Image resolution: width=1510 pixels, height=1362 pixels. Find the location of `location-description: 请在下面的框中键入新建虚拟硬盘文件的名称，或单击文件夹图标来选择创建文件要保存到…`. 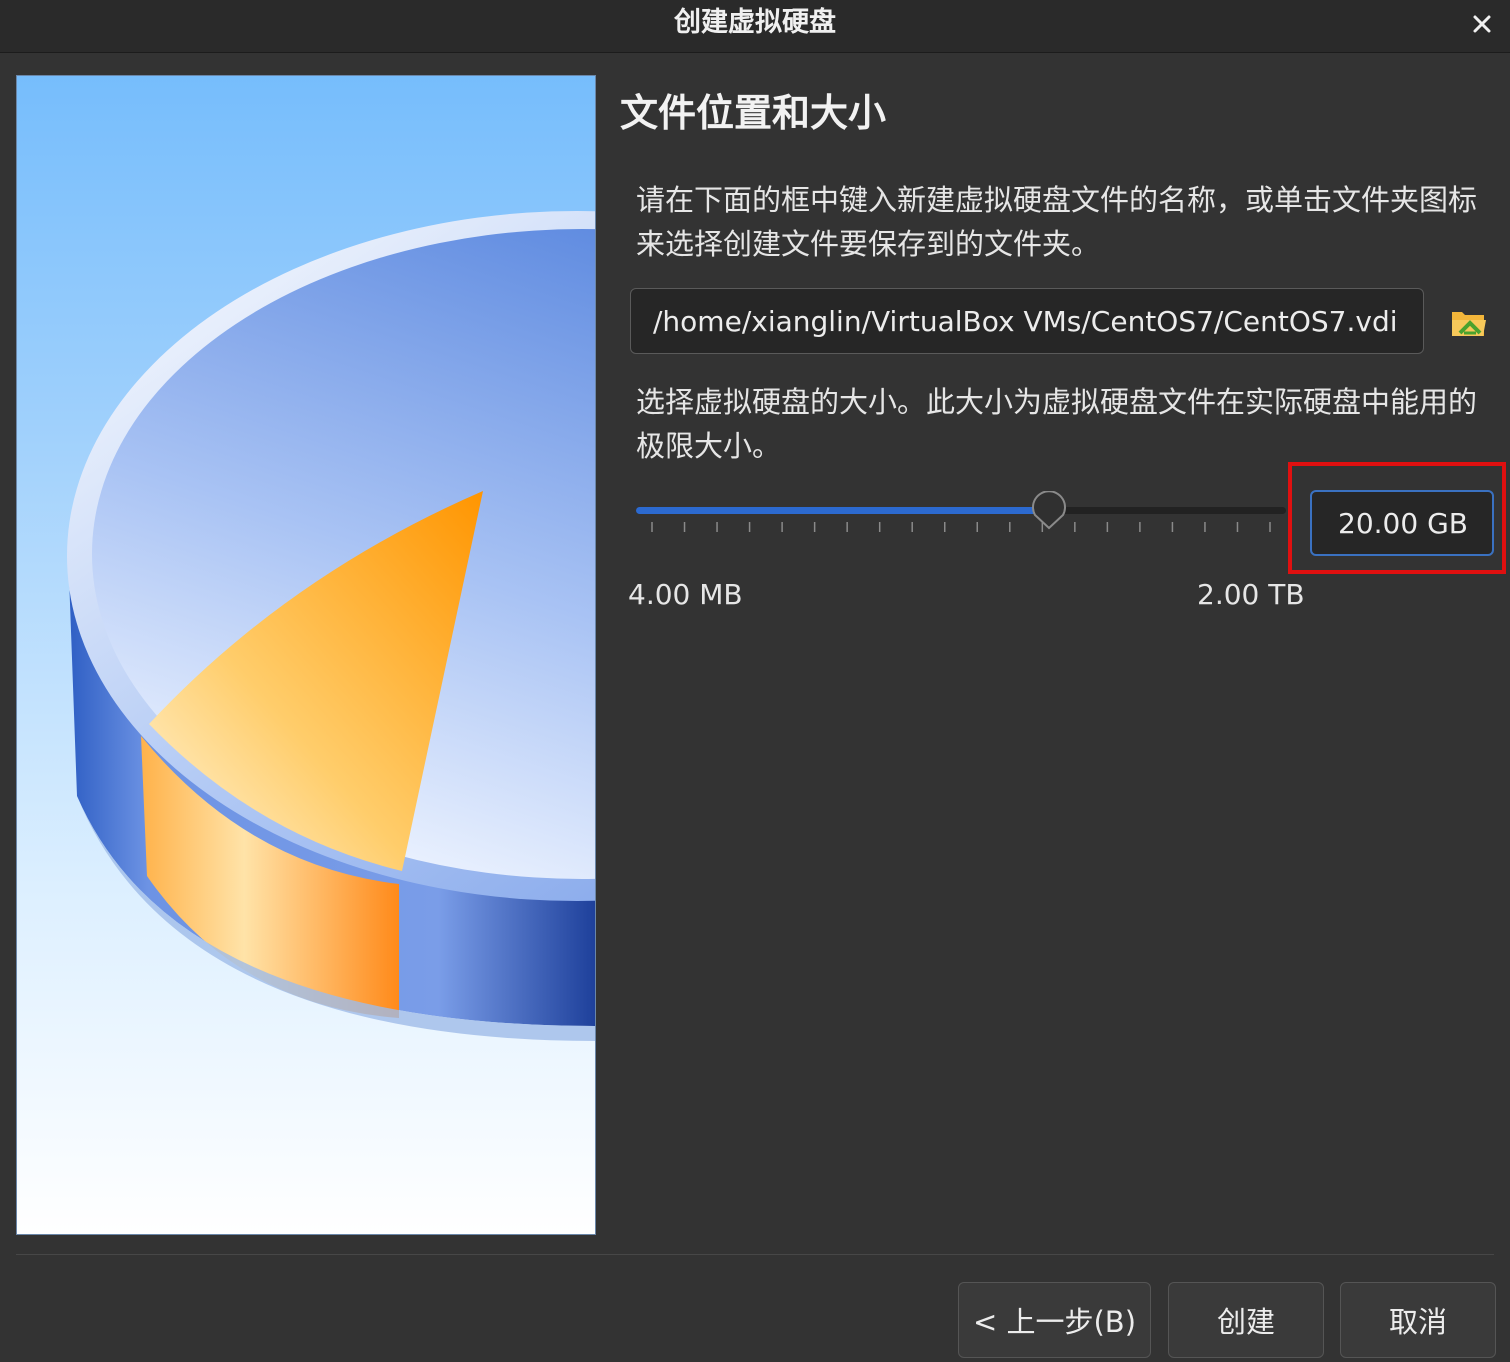

location-description: 请在下面的框中键入新建虚拟硬盘文件的名称，或单击文件夹图标来选择创建文件要保存到… is located at coordinates (1057, 222).